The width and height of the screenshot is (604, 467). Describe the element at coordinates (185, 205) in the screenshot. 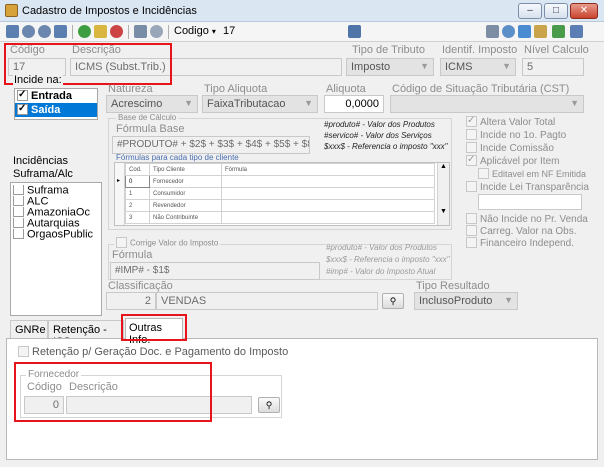

I see `cell-tipo: Revendedor` at that location.